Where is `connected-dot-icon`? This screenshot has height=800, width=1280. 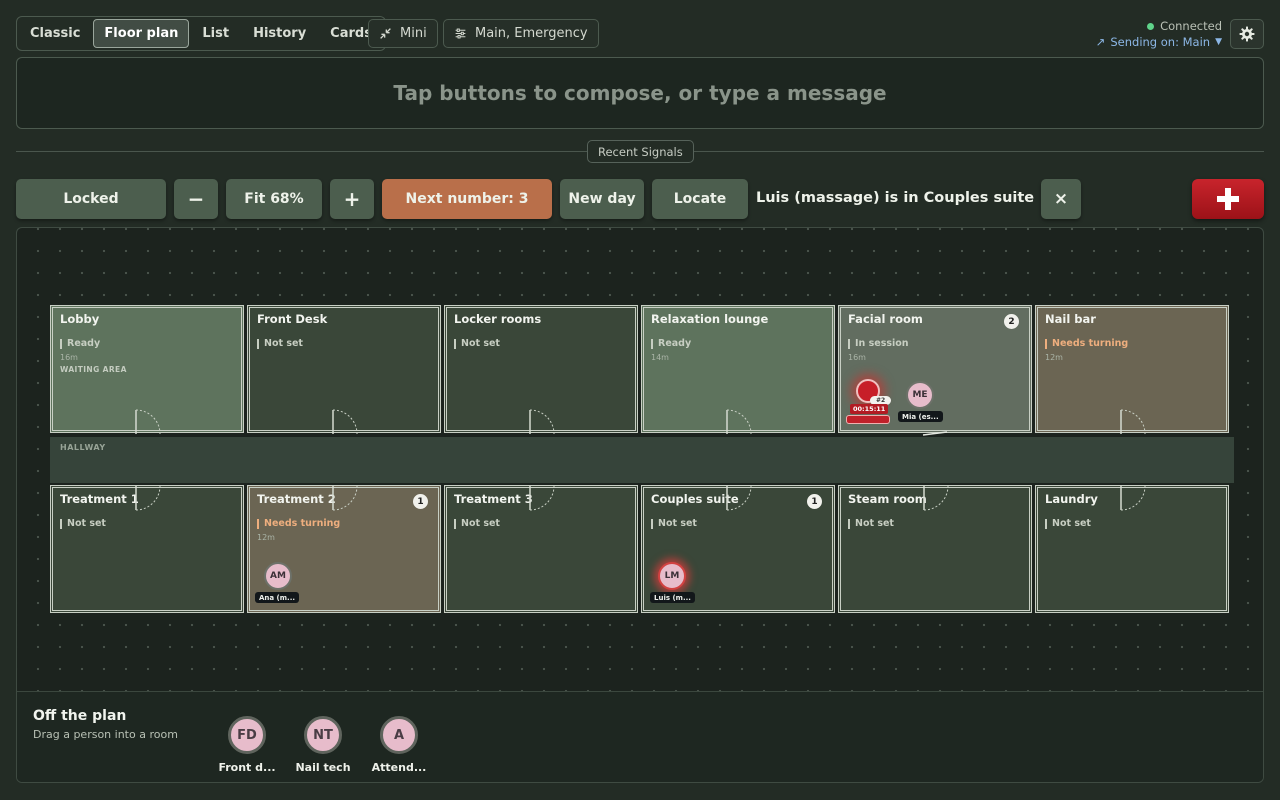
connected-dot-icon is located at coordinates (1151, 26).